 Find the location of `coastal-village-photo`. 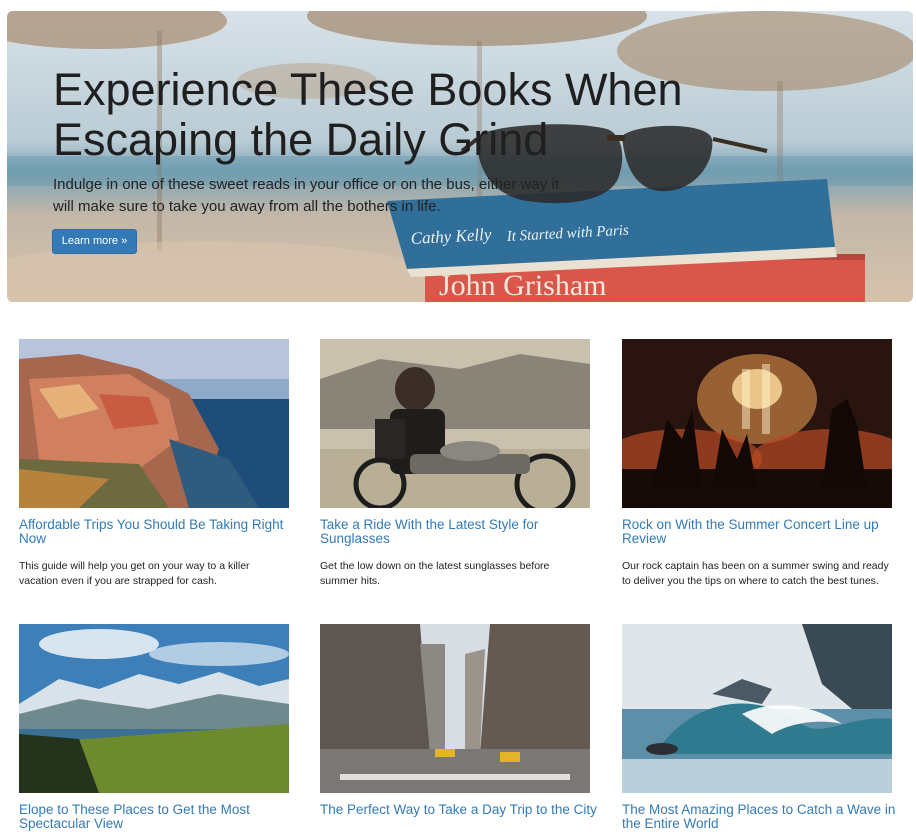

coastal-village-photo is located at coordinates (154, 423).